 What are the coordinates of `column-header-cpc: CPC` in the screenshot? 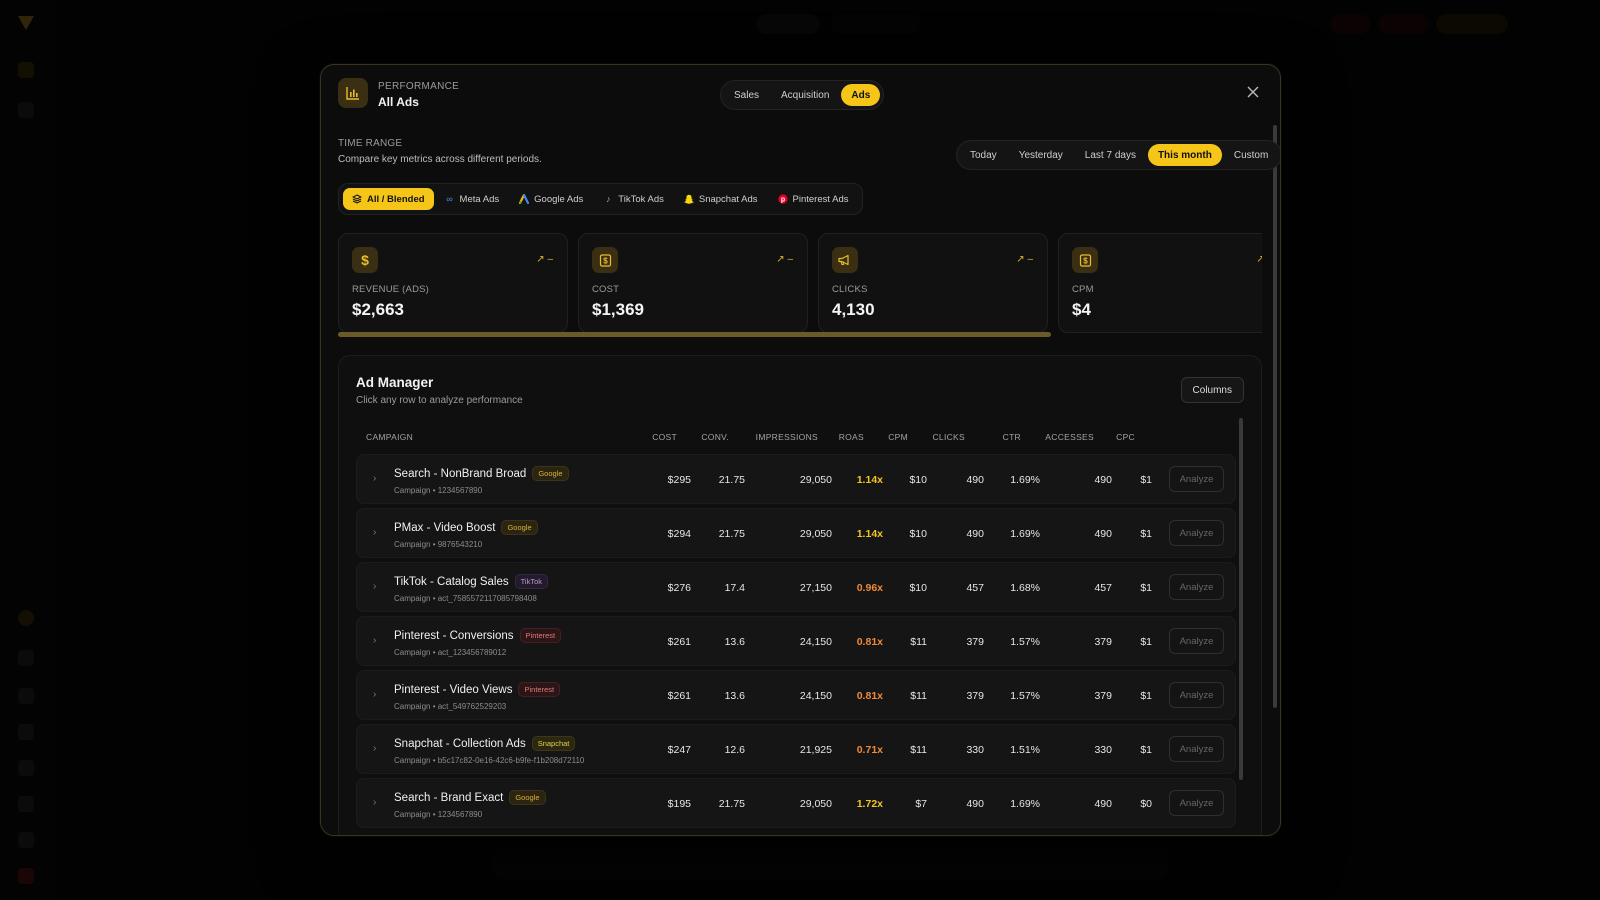 It's located at (1125, 437).